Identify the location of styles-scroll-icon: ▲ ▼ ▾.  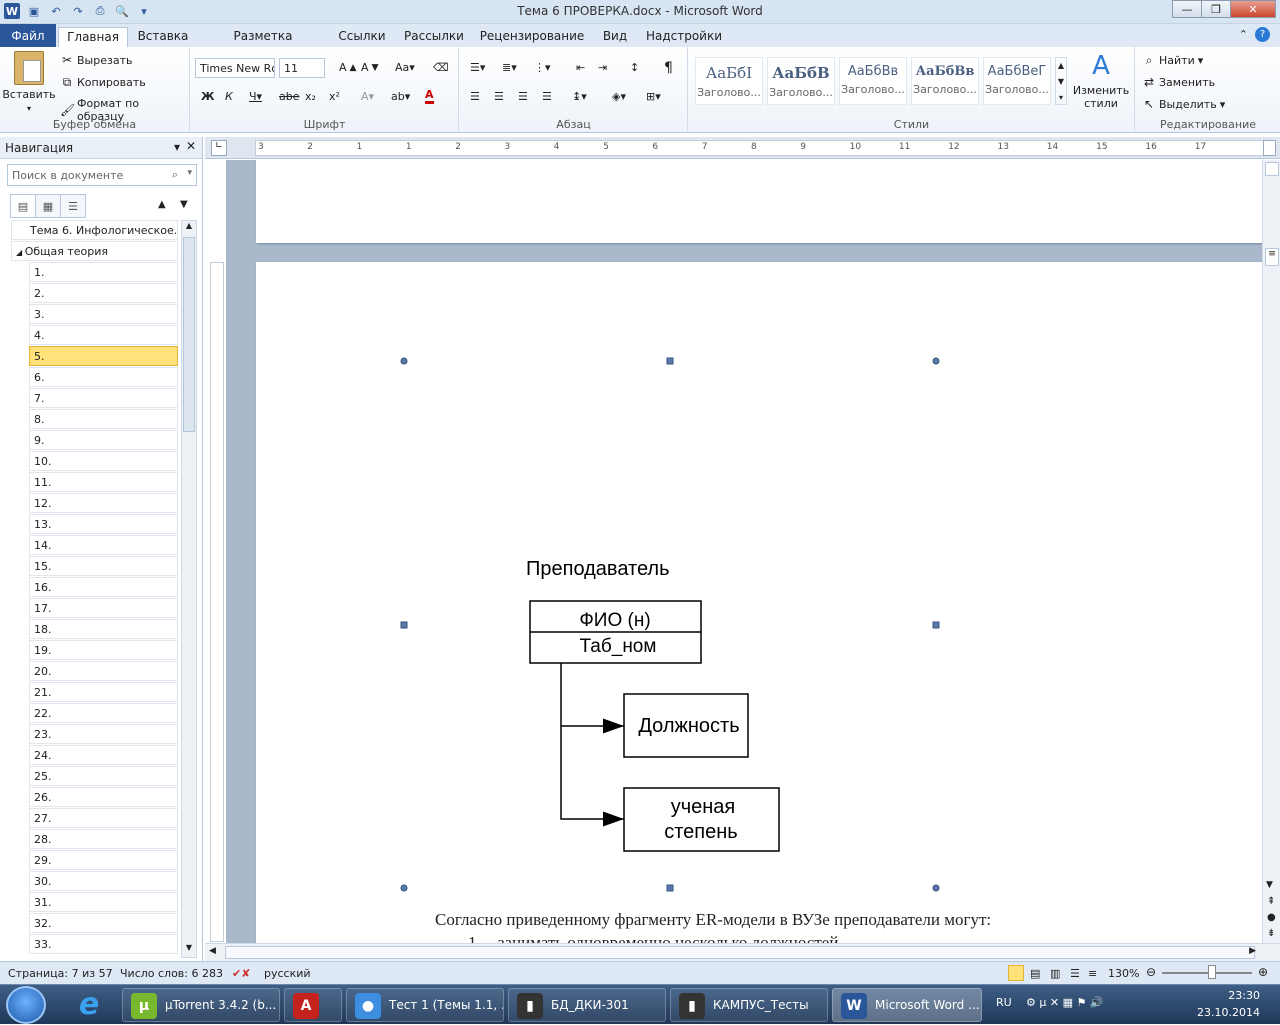
(1061, 81).